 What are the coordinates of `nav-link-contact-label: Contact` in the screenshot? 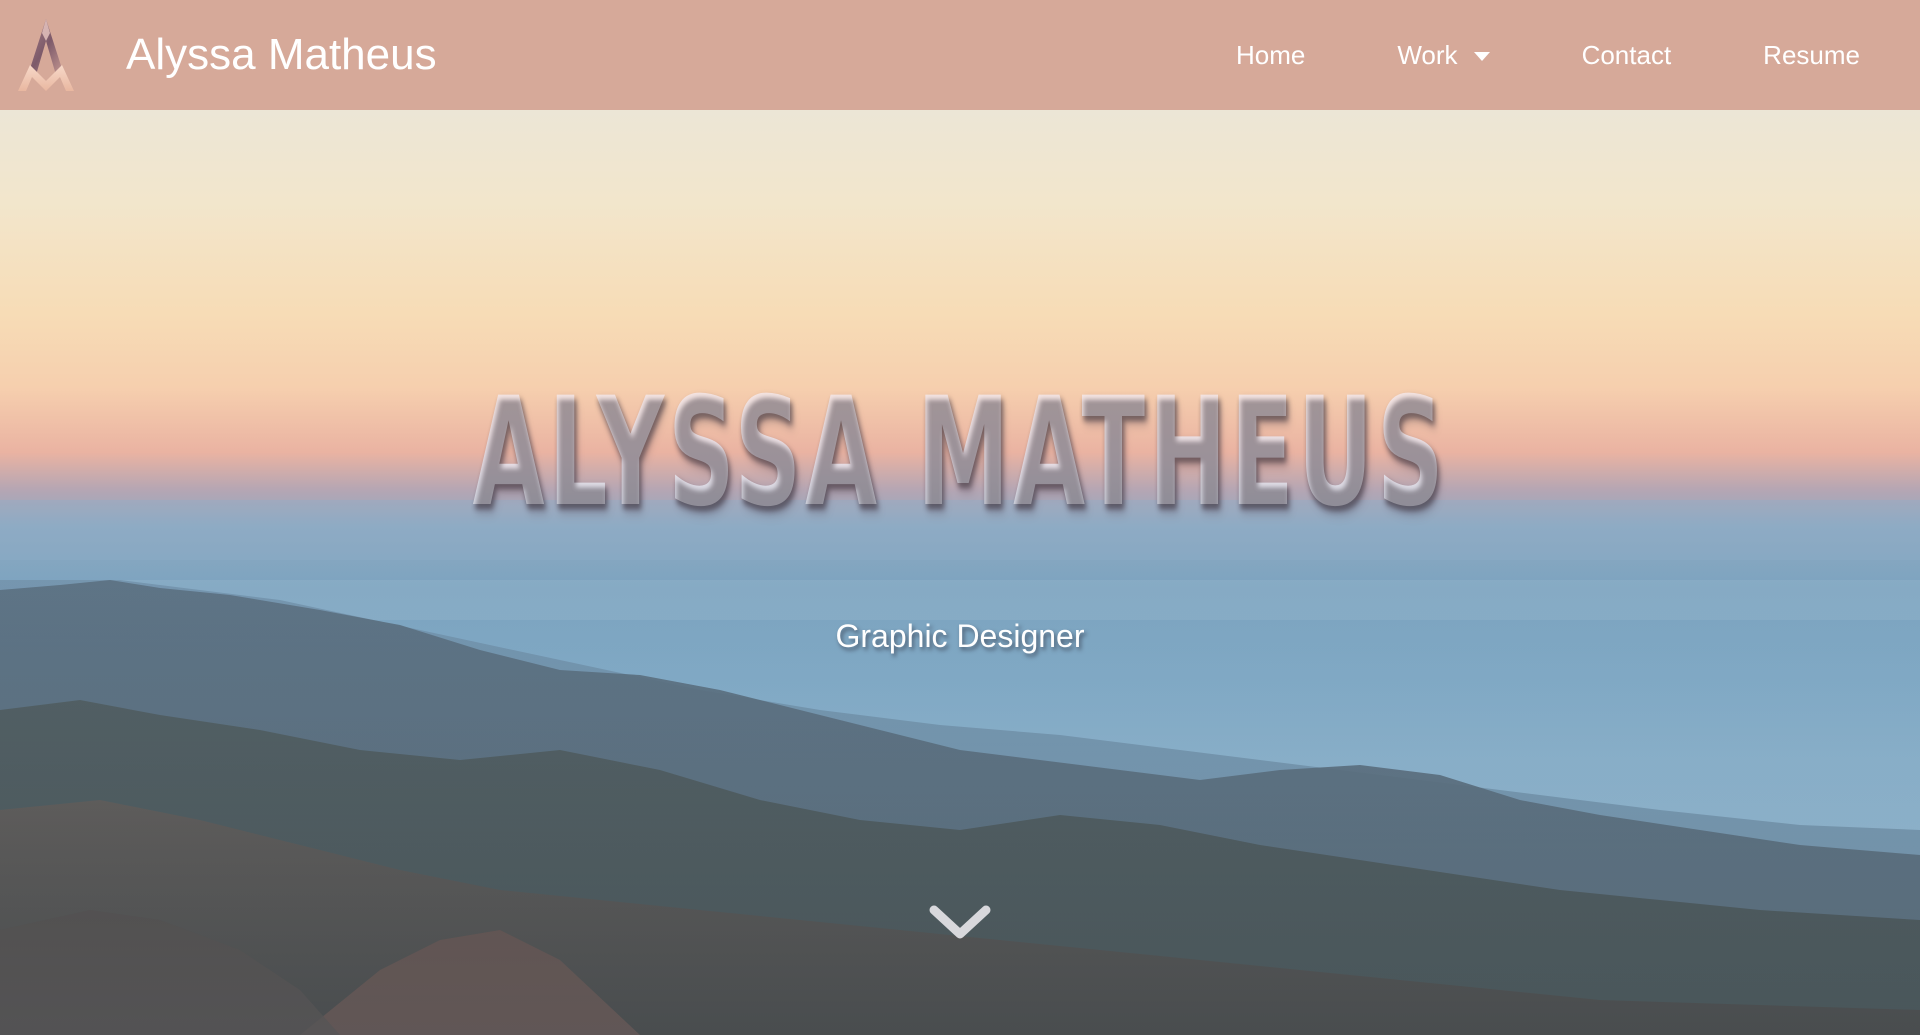 It's located at (1626, 54).